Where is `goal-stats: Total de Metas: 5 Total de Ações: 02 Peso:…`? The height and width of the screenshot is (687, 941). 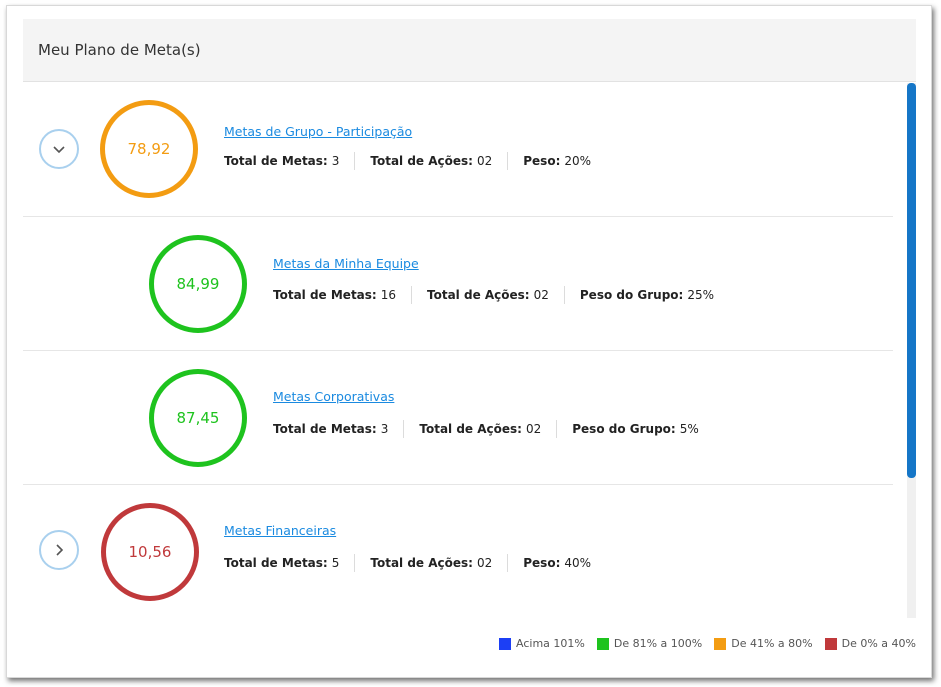
goal-stats: Total de Metas: 5 Total de Ações: 02 Peso:… is located at coordinates (415, 563).